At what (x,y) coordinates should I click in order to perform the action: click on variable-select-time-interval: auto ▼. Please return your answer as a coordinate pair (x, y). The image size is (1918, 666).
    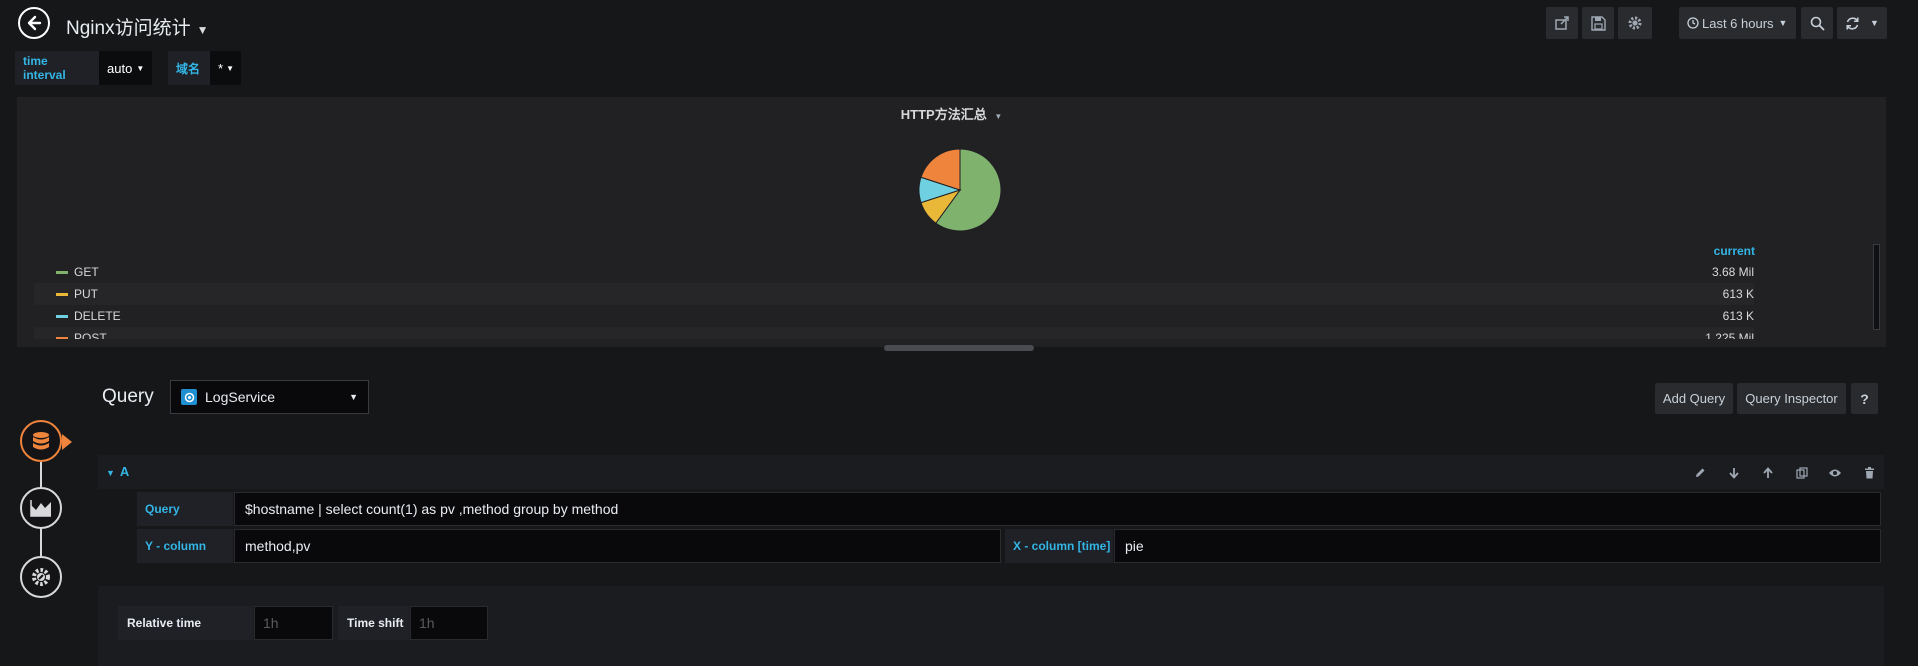
    Looking at the image, I should click on (125, 68).